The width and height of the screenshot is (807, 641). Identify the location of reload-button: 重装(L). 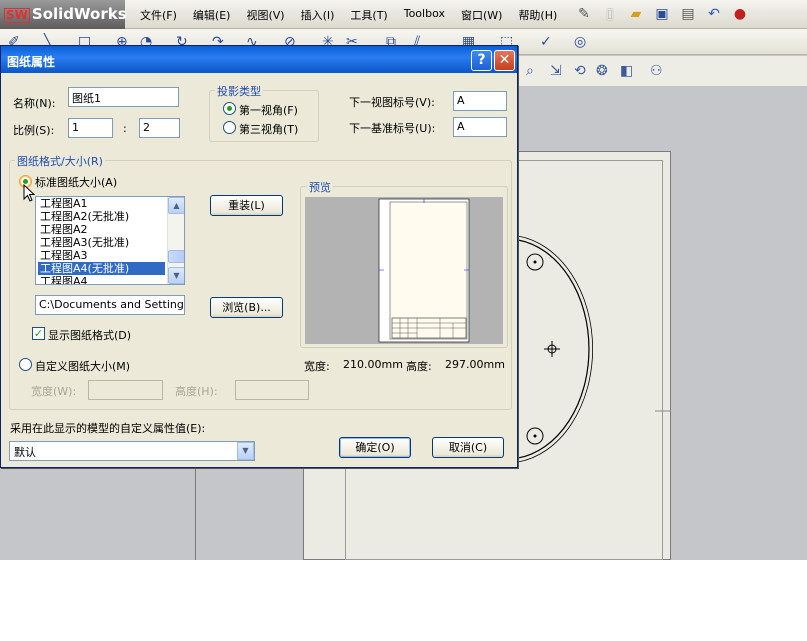
(246, 205).